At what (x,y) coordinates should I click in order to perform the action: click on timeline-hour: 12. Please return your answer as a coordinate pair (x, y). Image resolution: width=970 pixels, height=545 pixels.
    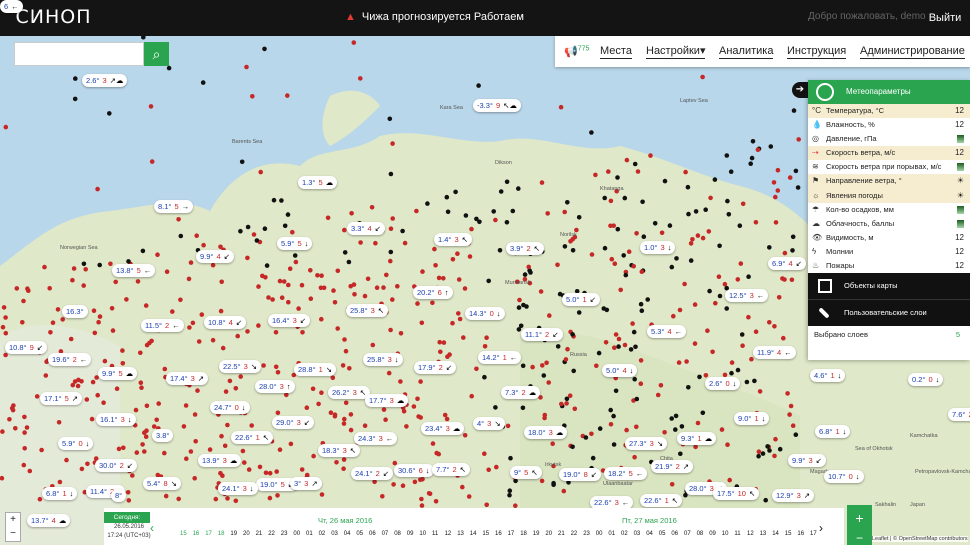
    Looking at the image, I should click on (448, 534).